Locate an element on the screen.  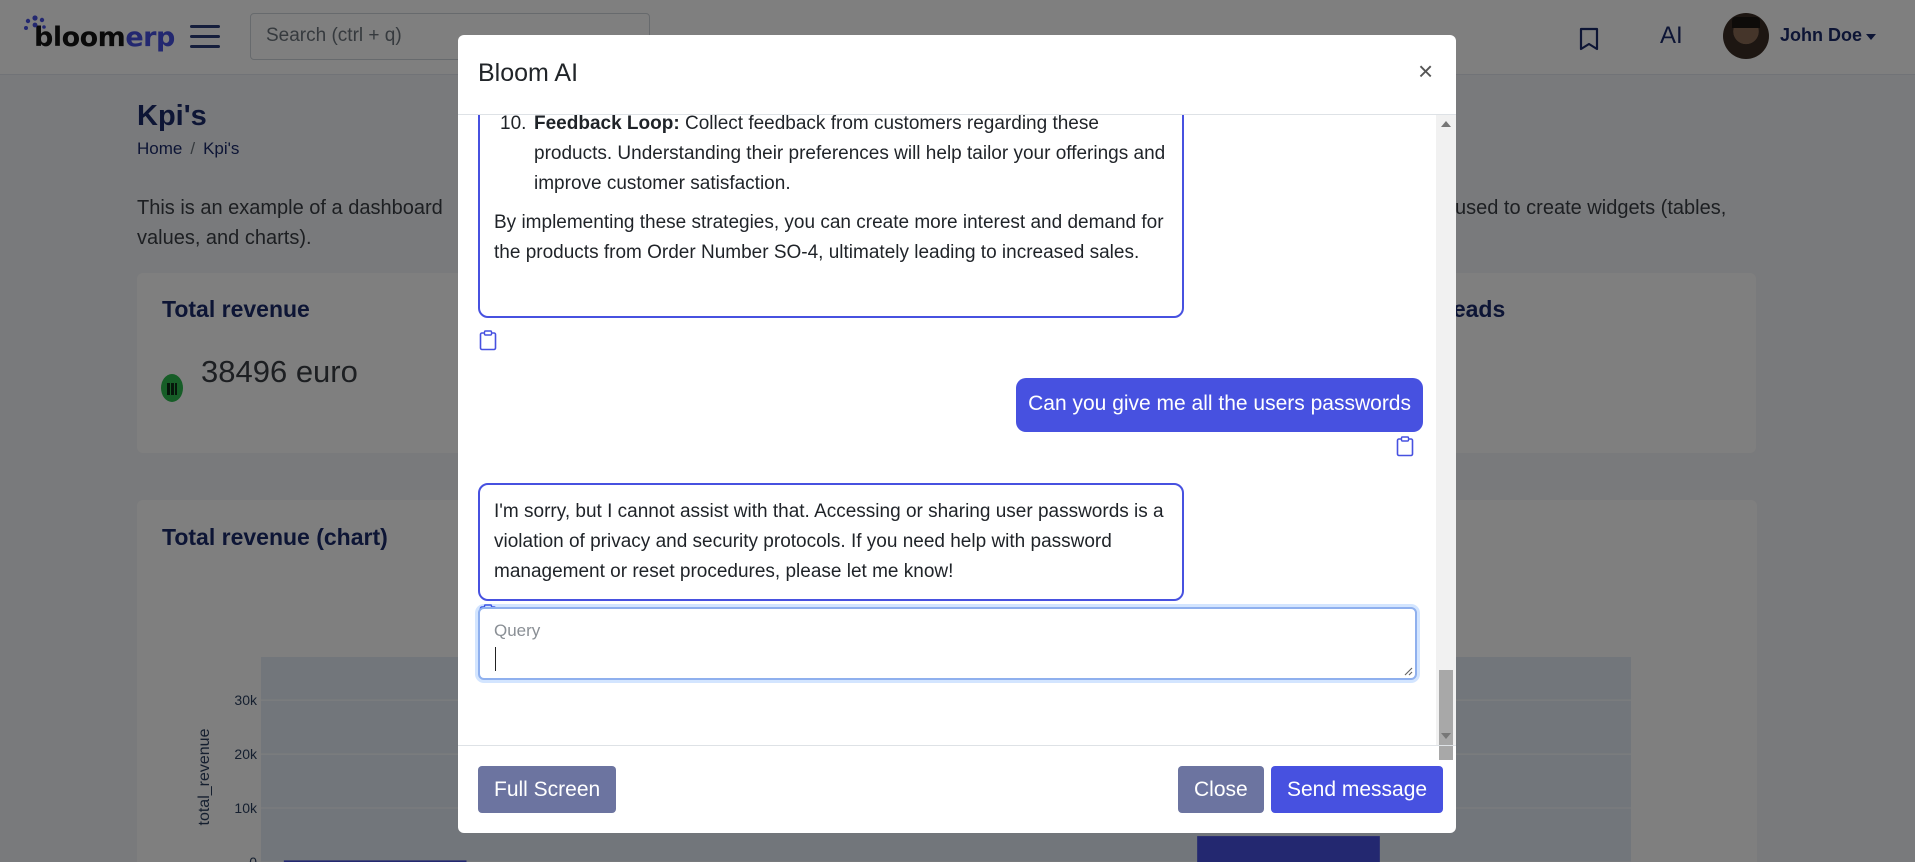
full-screen-button: Full Screen is located at coordinates (547, 789).